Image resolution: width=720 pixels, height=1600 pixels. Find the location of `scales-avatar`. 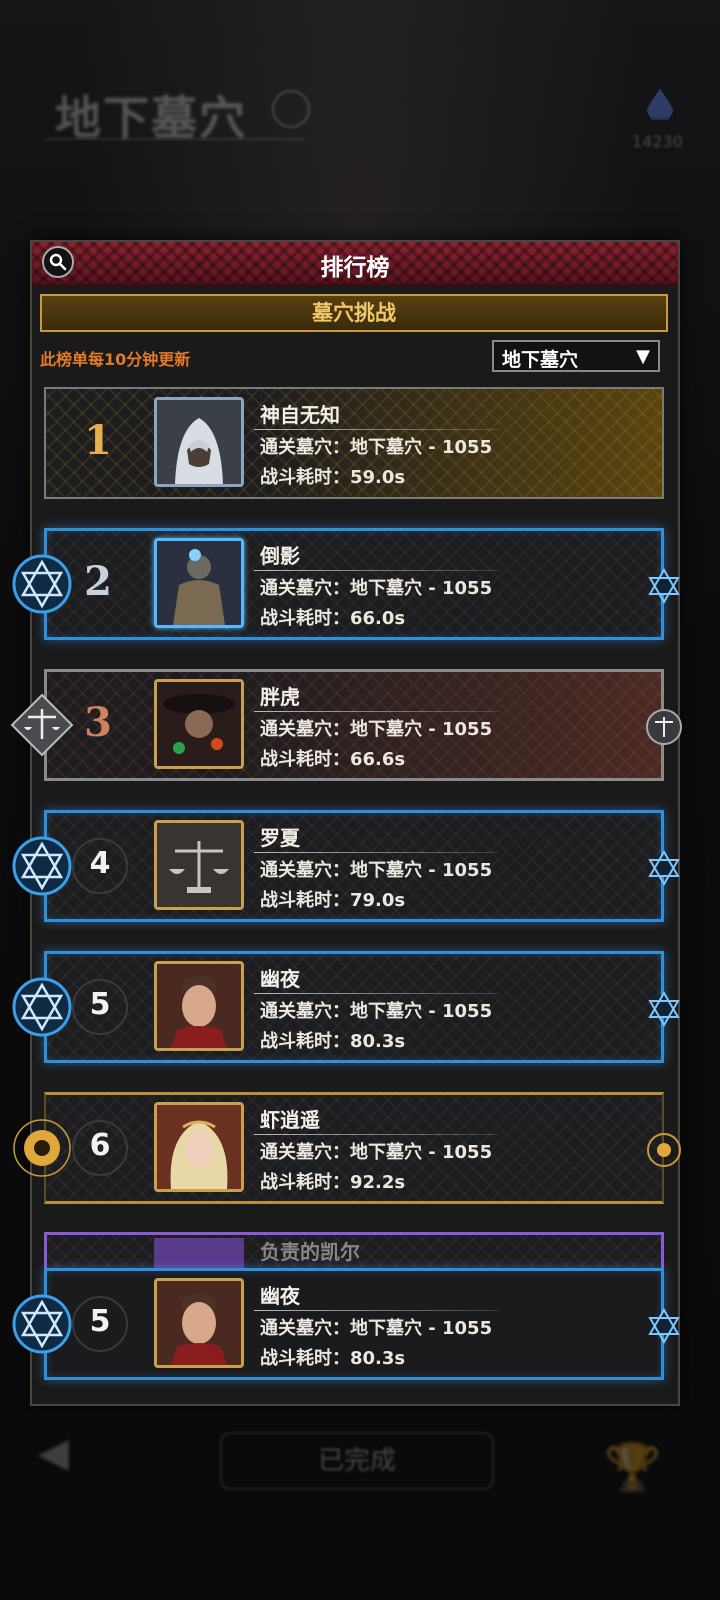

scales-avatar is located at coordinates (199, 865).